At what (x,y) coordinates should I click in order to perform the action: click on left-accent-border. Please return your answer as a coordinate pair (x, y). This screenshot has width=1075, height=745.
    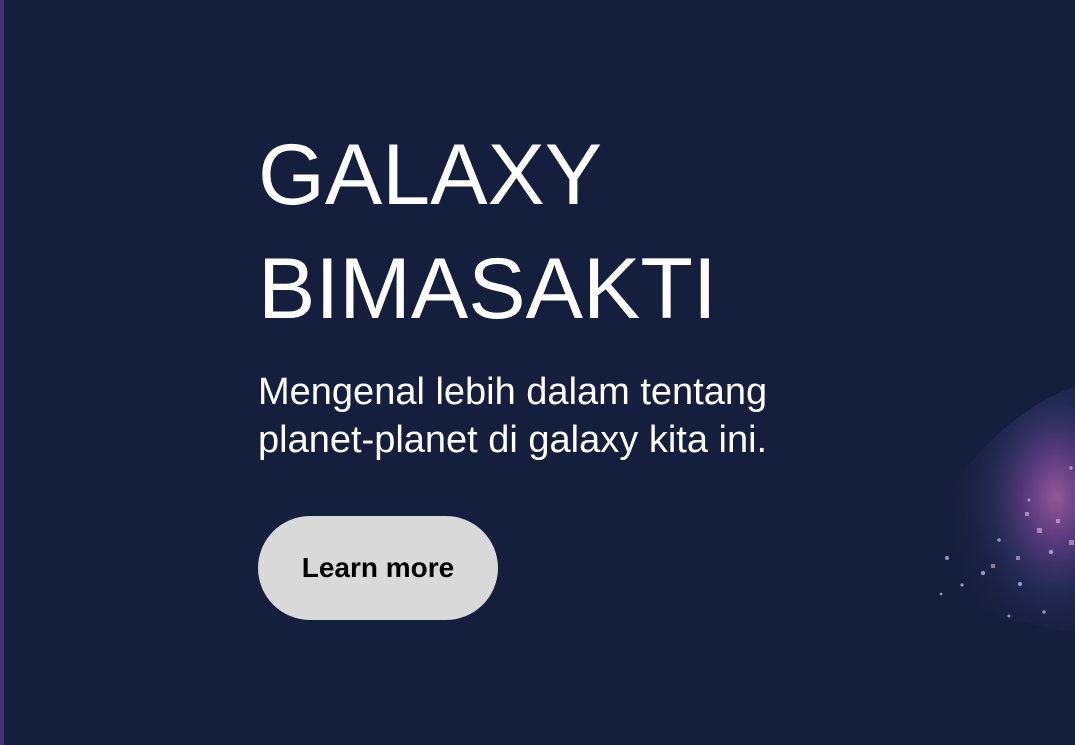
    Looking at the image, I should click on (2, 372).